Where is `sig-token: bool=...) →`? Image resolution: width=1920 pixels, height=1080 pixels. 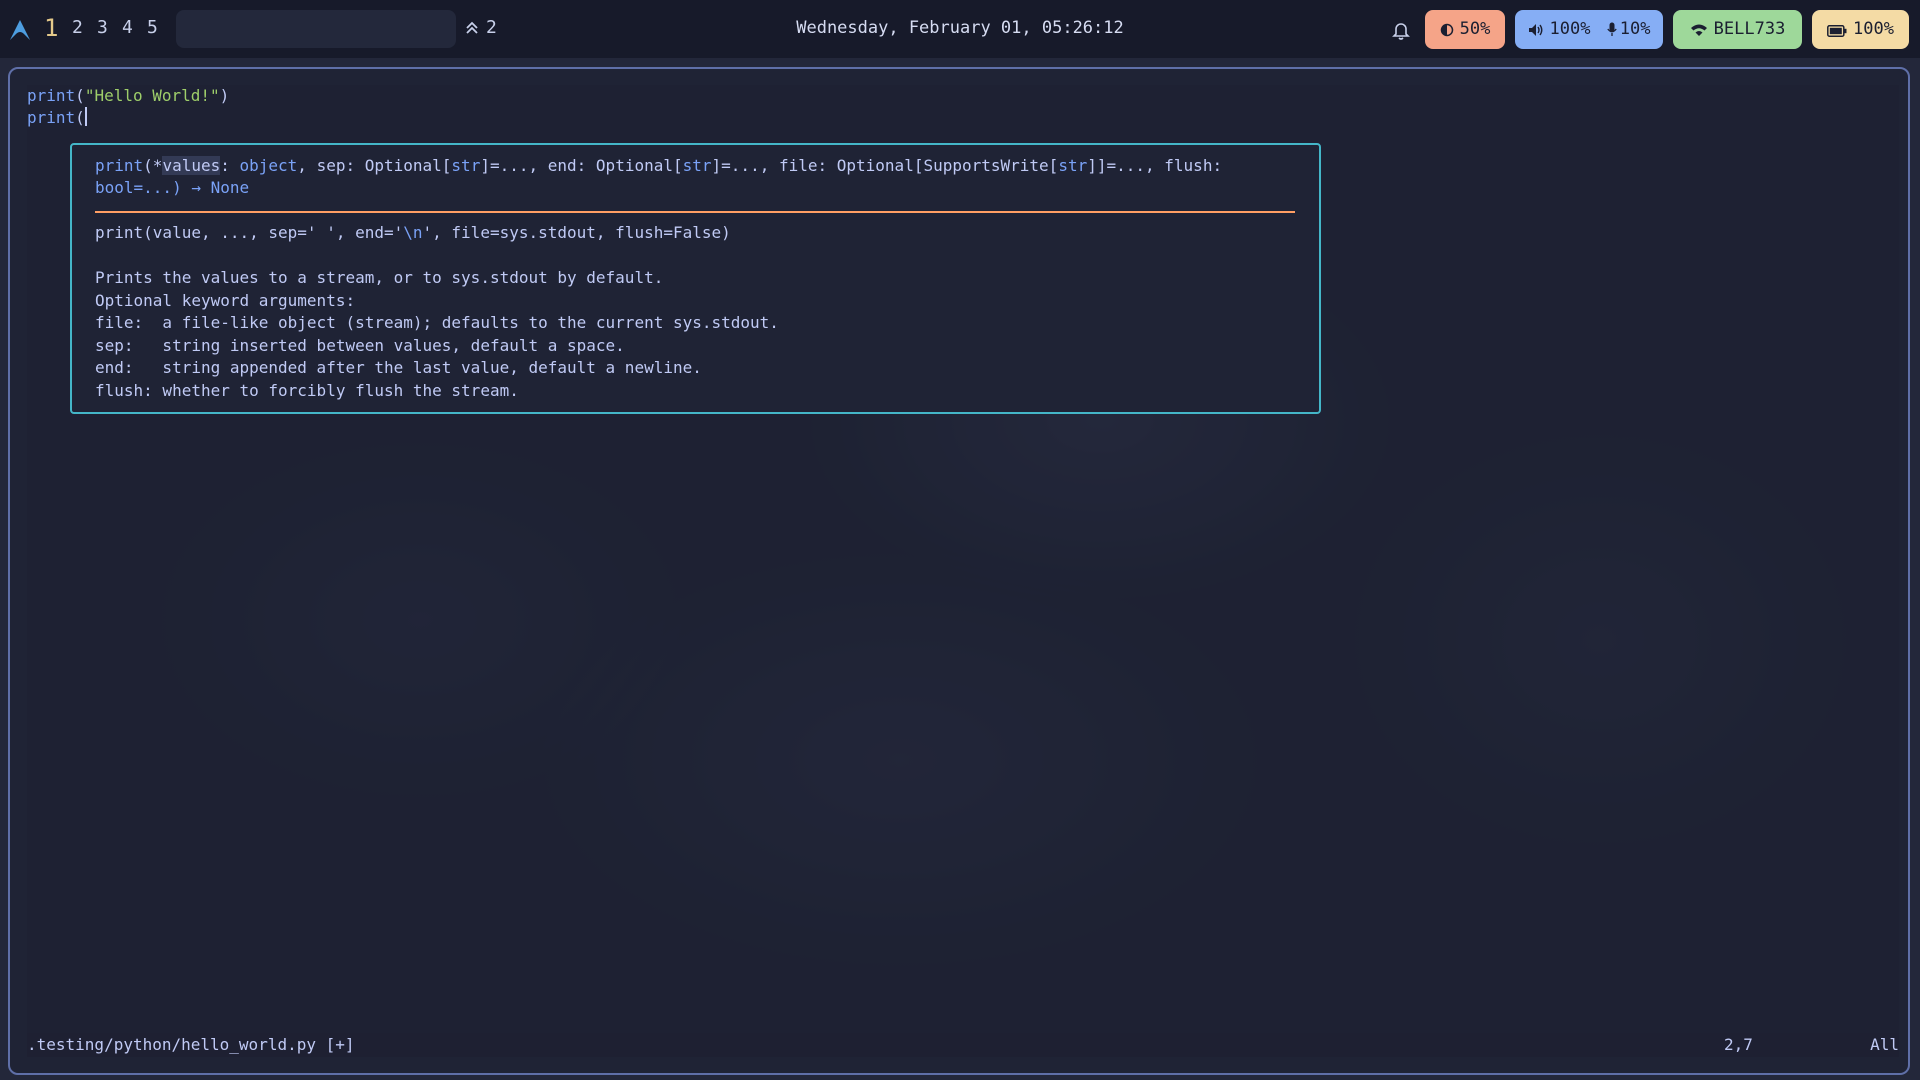
sig-token: bool=...) → is located at coordinates (153, 187).